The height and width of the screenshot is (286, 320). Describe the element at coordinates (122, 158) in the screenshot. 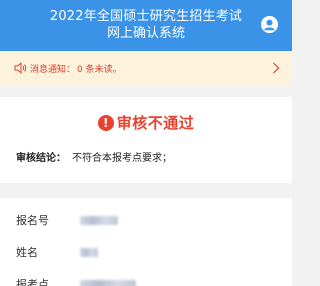

I see `conclusion-value: 不符合本报考点要求；` at that location.